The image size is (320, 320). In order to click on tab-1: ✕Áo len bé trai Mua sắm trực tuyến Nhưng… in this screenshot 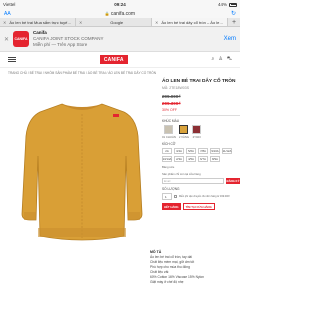, I will do `click(38, 22)`.